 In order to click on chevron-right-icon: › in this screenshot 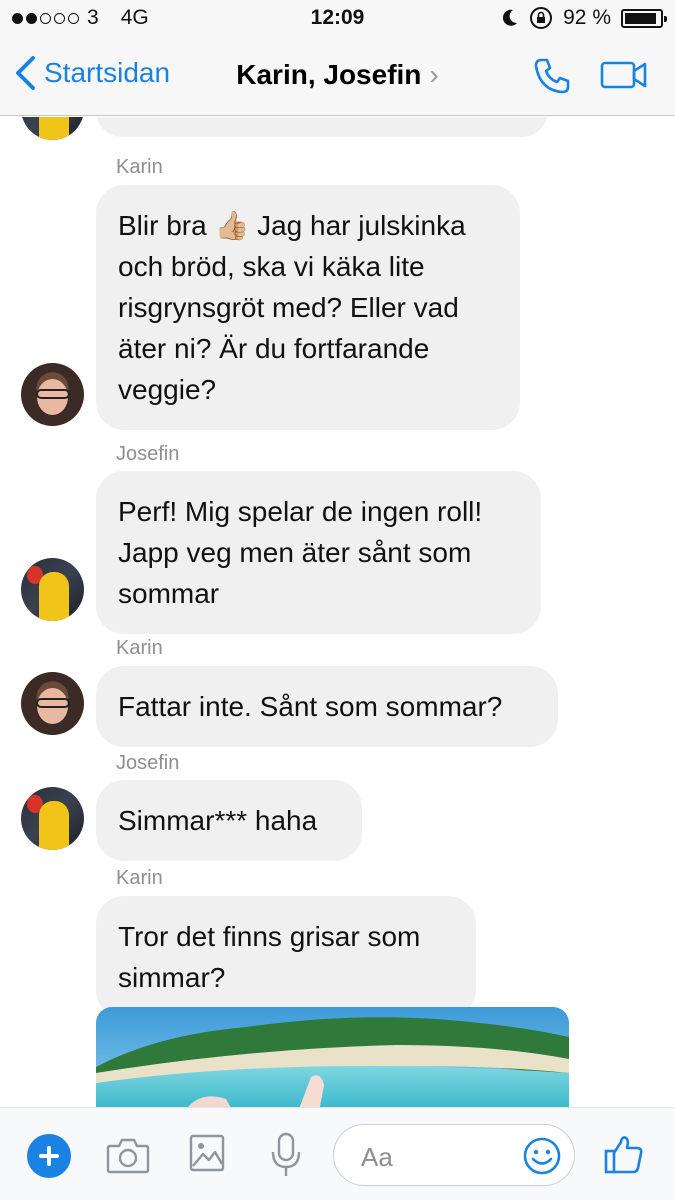, I will do `click(434, 74)`.